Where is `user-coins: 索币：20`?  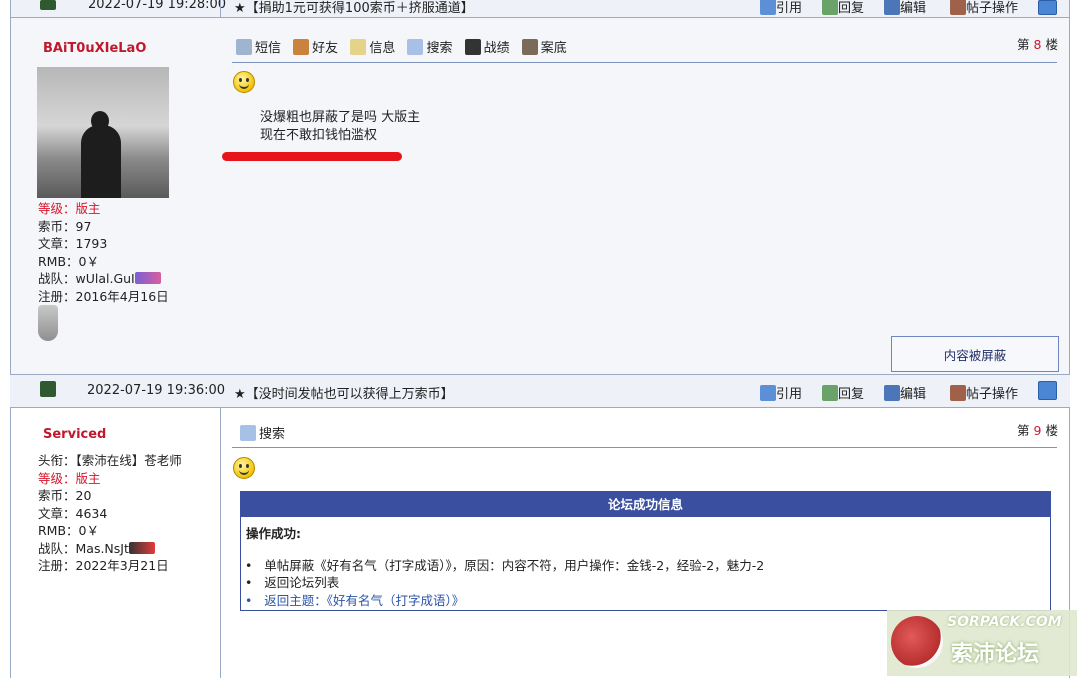
user-coins: 索币：20 is located at coordinates (65, 495).